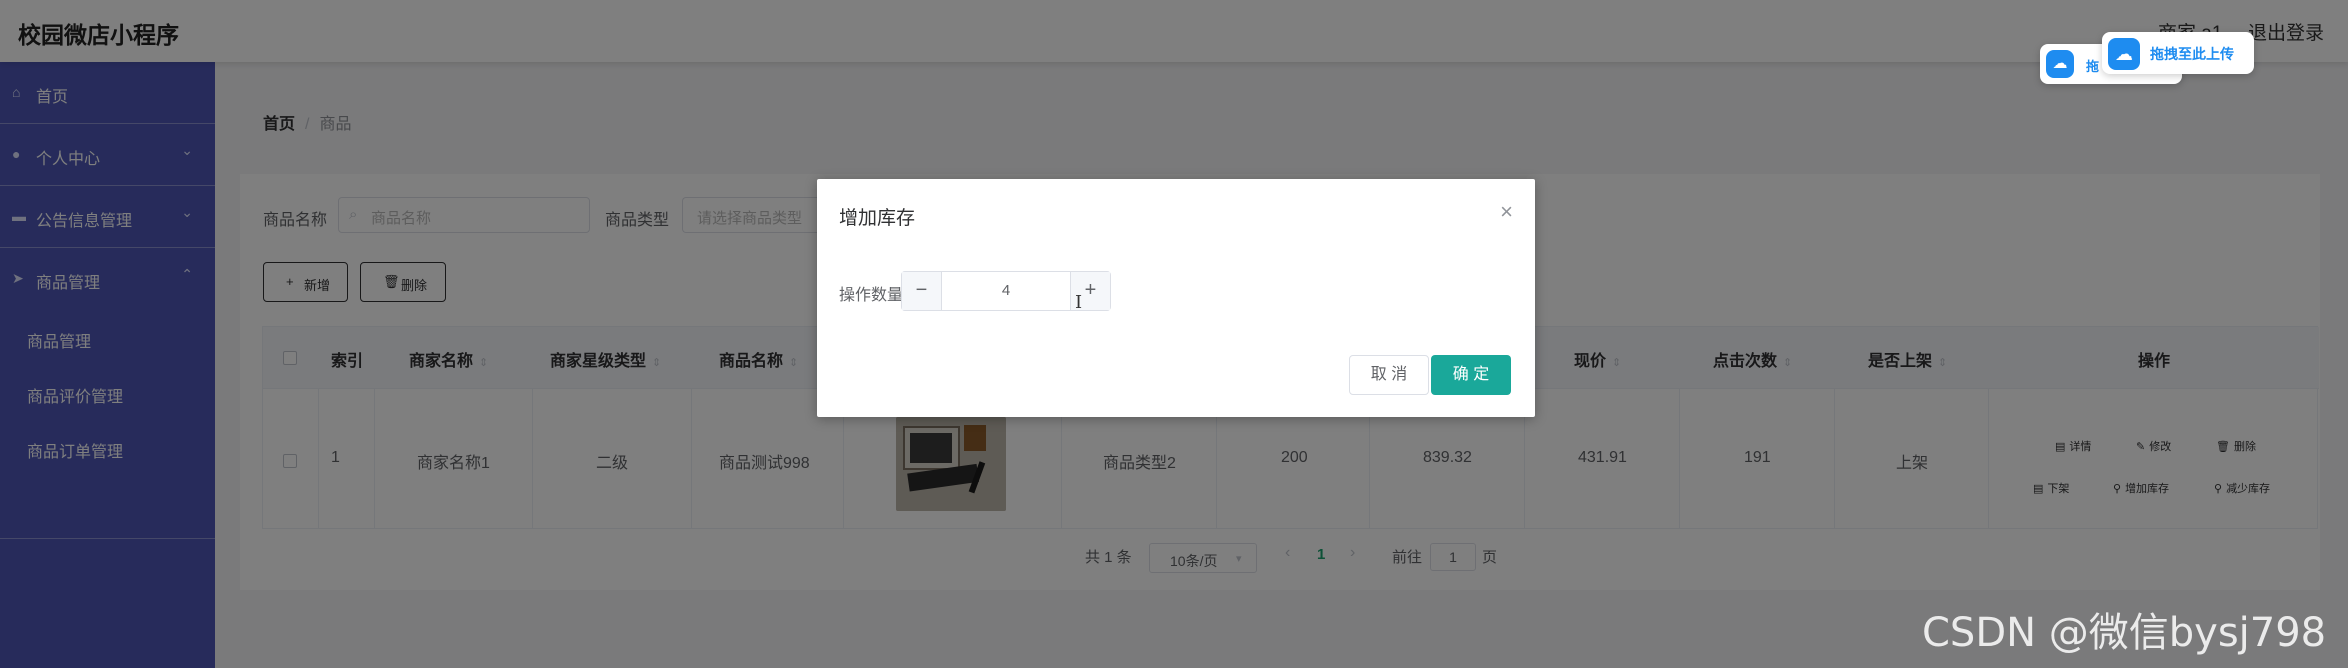 Image resolution: width=2348 pixels, height=668 pixels. What do you see at coordinates (1006, 291) in the screenshot?
I see `quantity-input: 4` at bounding box center [1006, 291].